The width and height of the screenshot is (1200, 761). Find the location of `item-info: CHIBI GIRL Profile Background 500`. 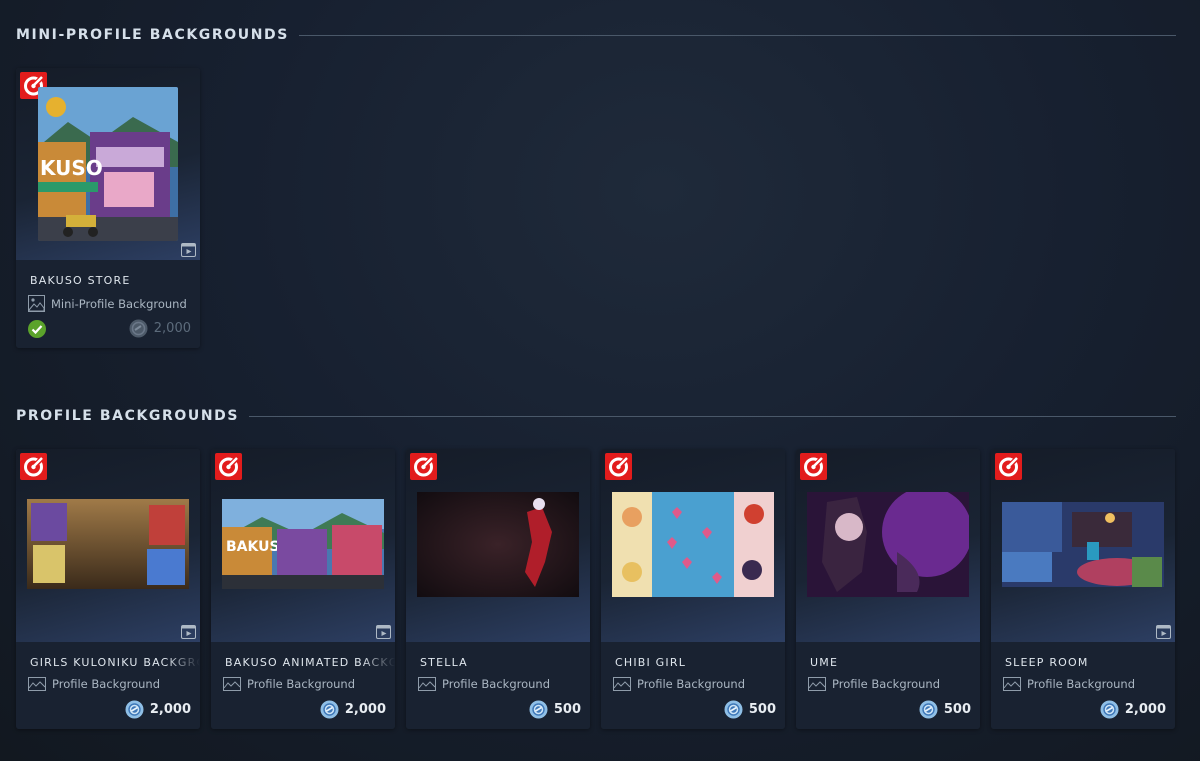

item-info: CHIBI GIRL Profile Background 500 is located at coordinates (693, 685).